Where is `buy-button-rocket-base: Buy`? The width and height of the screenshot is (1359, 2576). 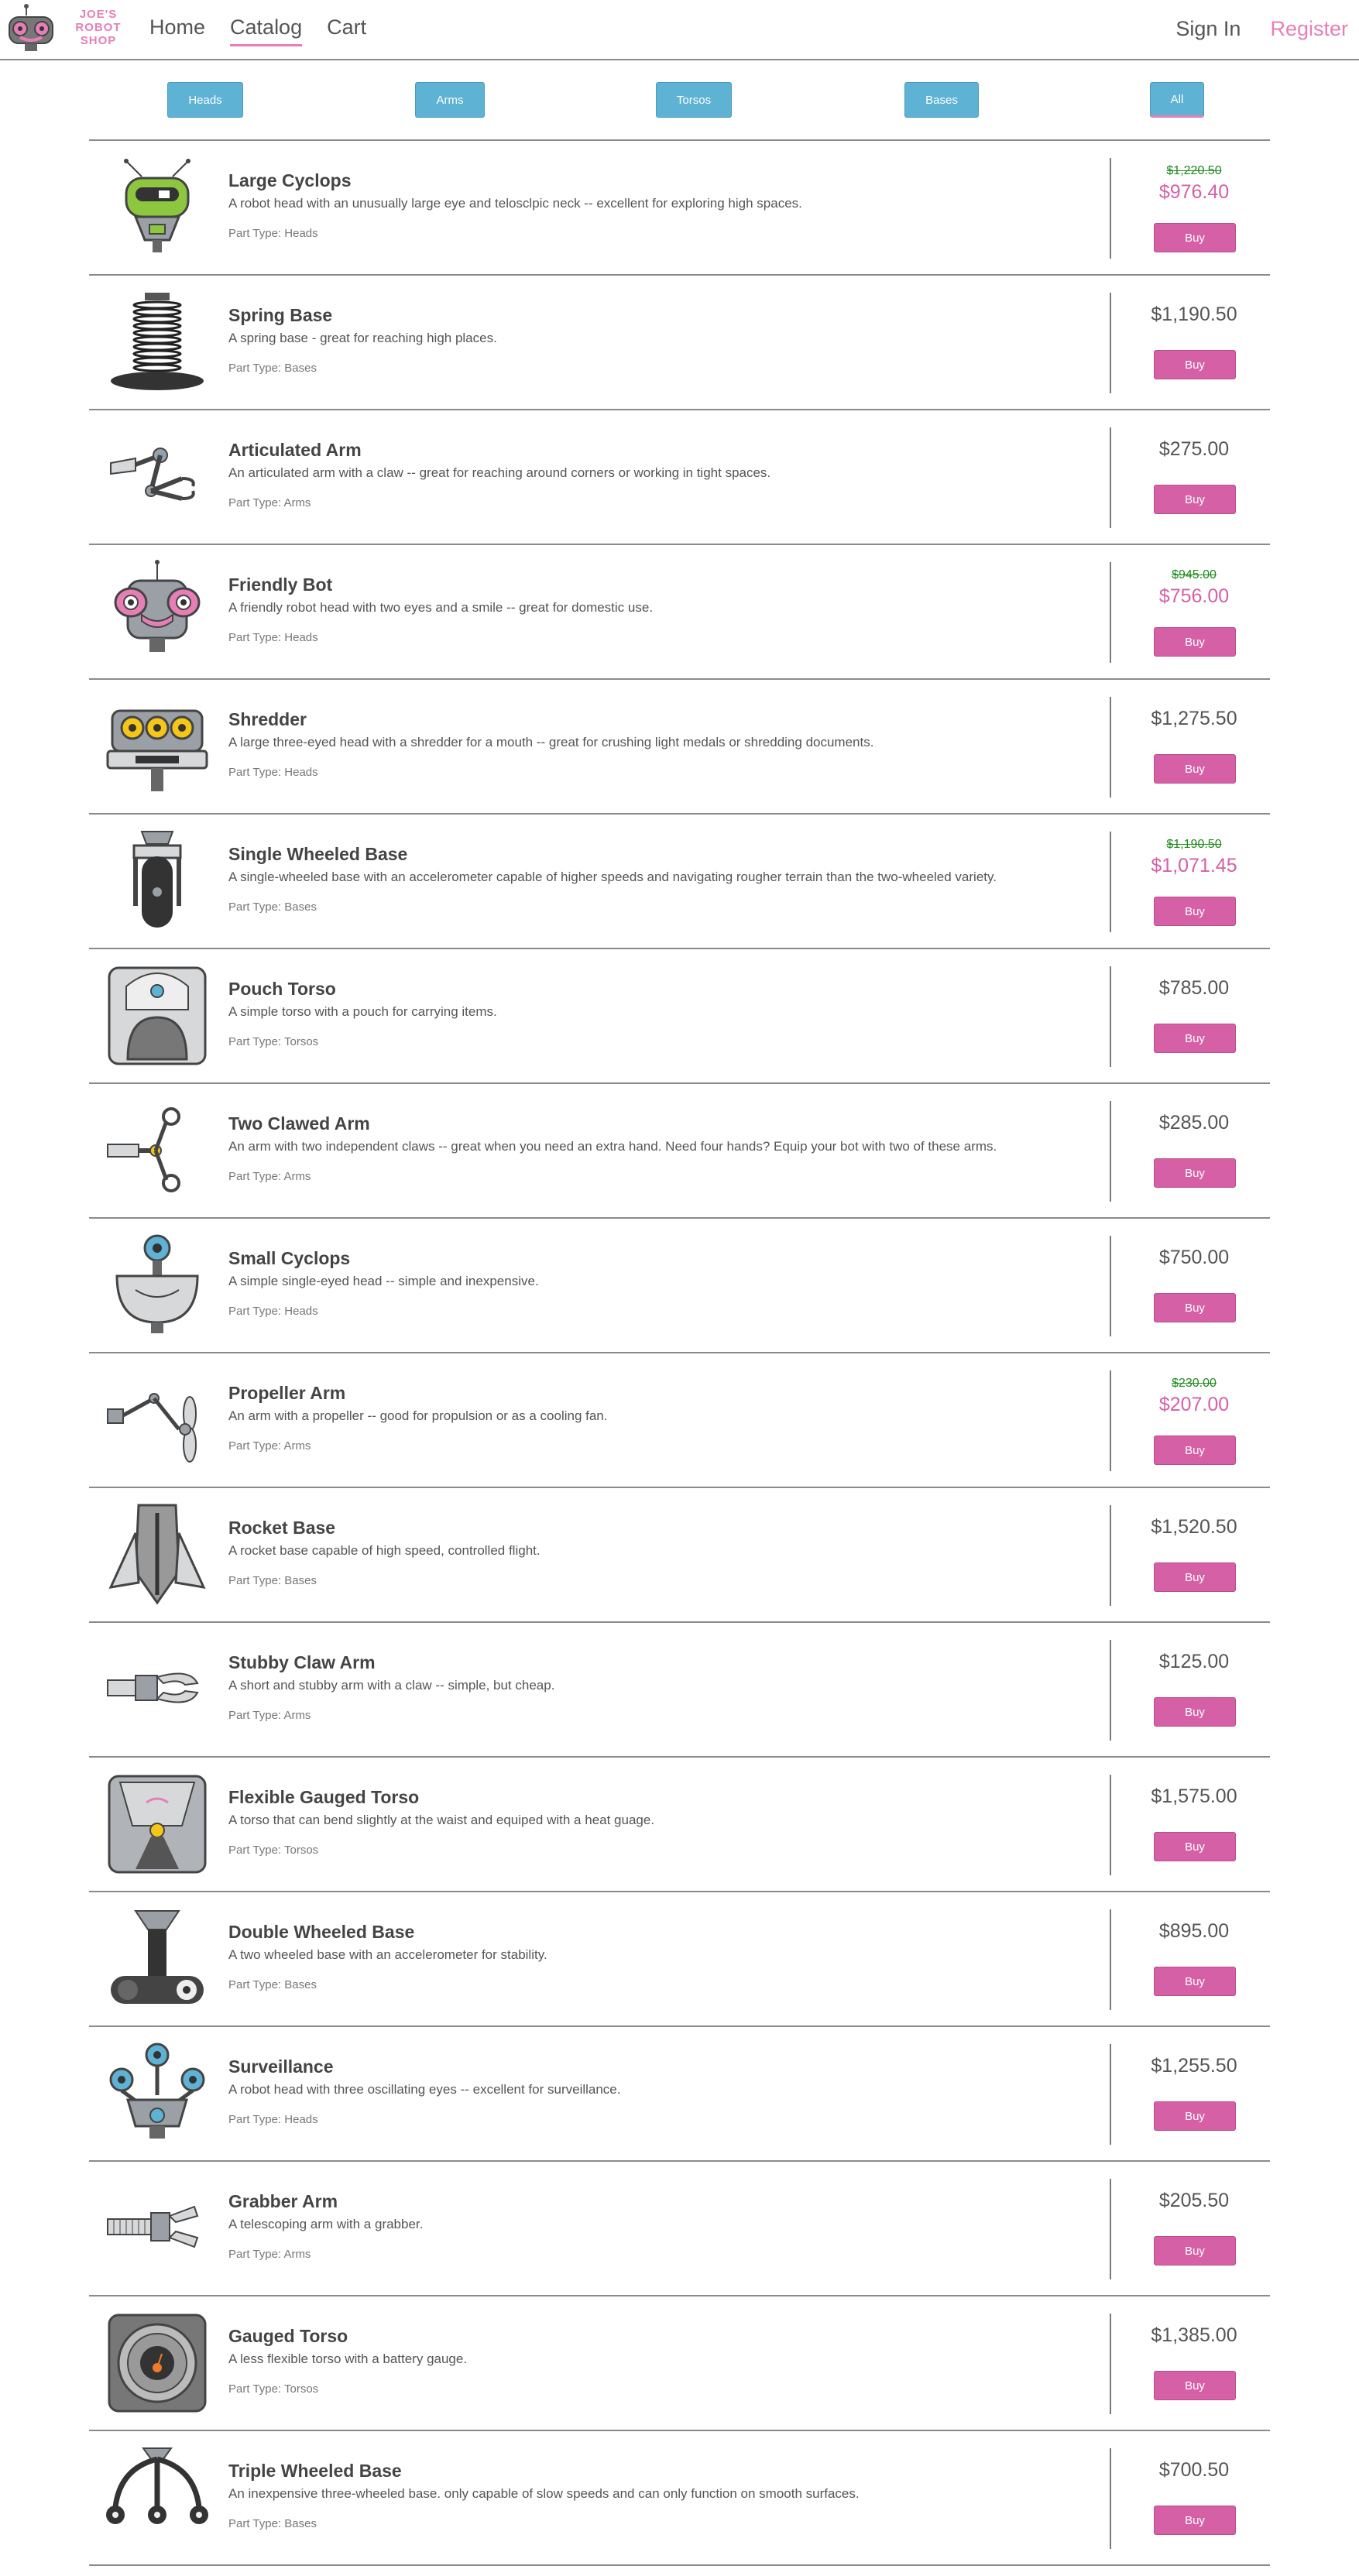
buy-button-rocket-base: Buy is located at coordinates (1195, 1577).